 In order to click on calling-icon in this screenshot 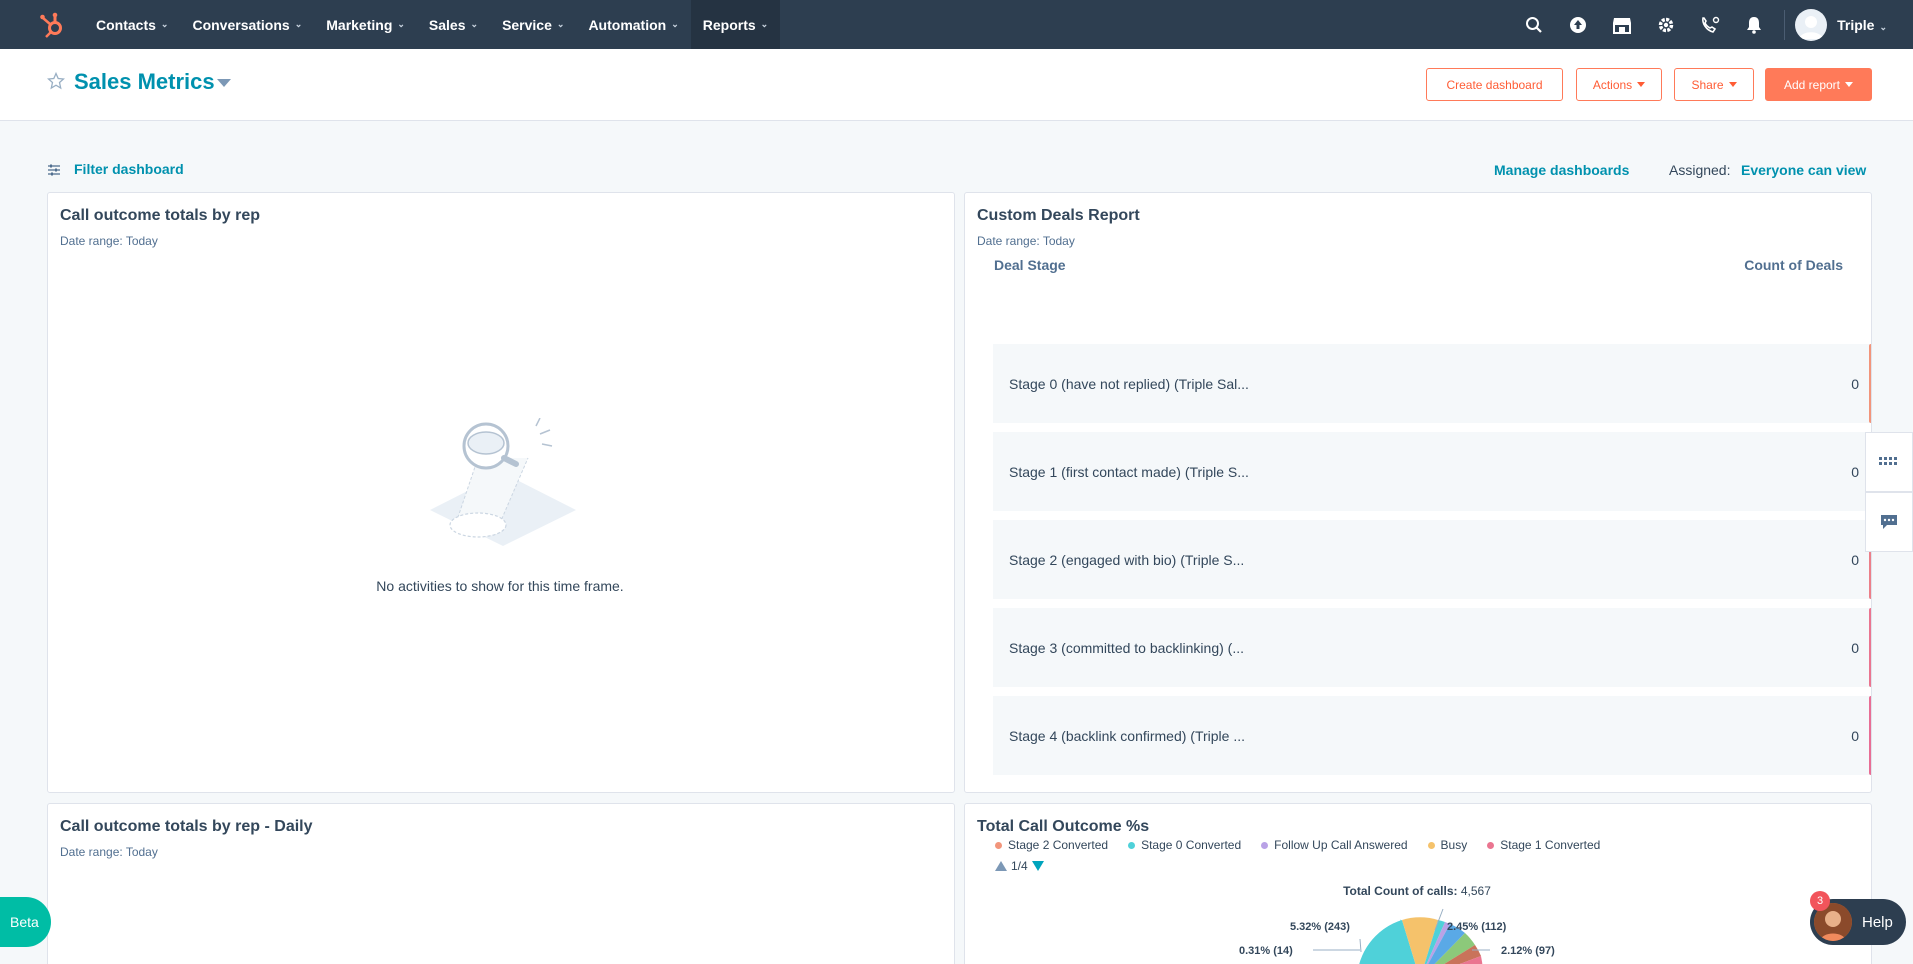, I will do `click(1710, 24)`.